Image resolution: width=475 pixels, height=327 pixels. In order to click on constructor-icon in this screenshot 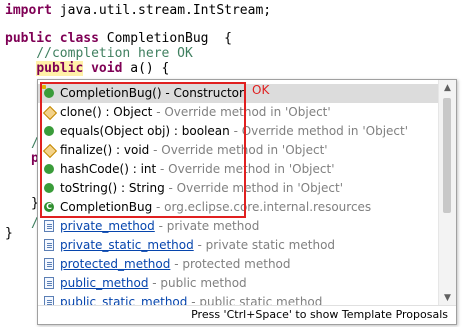, I will do `click(48, 91)`.